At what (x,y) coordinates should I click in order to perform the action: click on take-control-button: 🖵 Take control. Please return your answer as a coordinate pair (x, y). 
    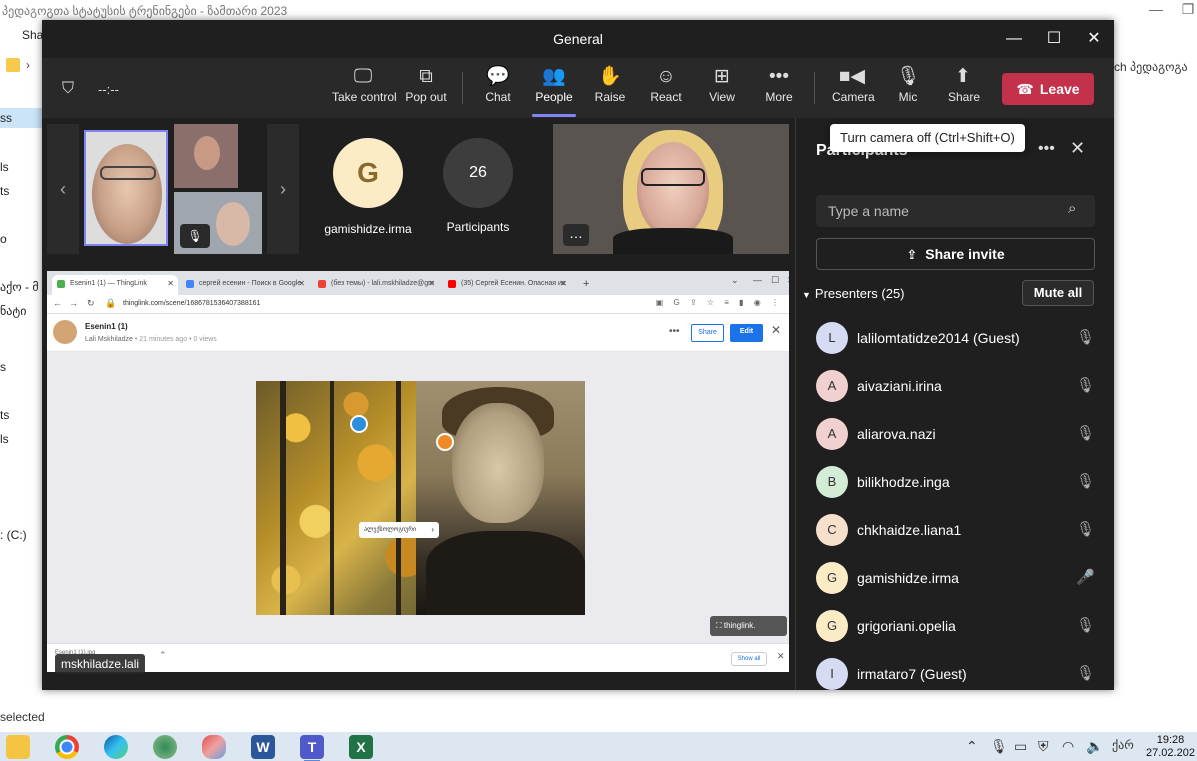
    Looking at the image, I should click on (364, 89).